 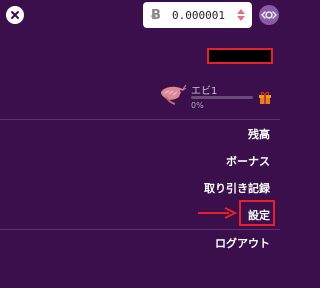 I want to click on avatar-button, so click(x=269, y=15).